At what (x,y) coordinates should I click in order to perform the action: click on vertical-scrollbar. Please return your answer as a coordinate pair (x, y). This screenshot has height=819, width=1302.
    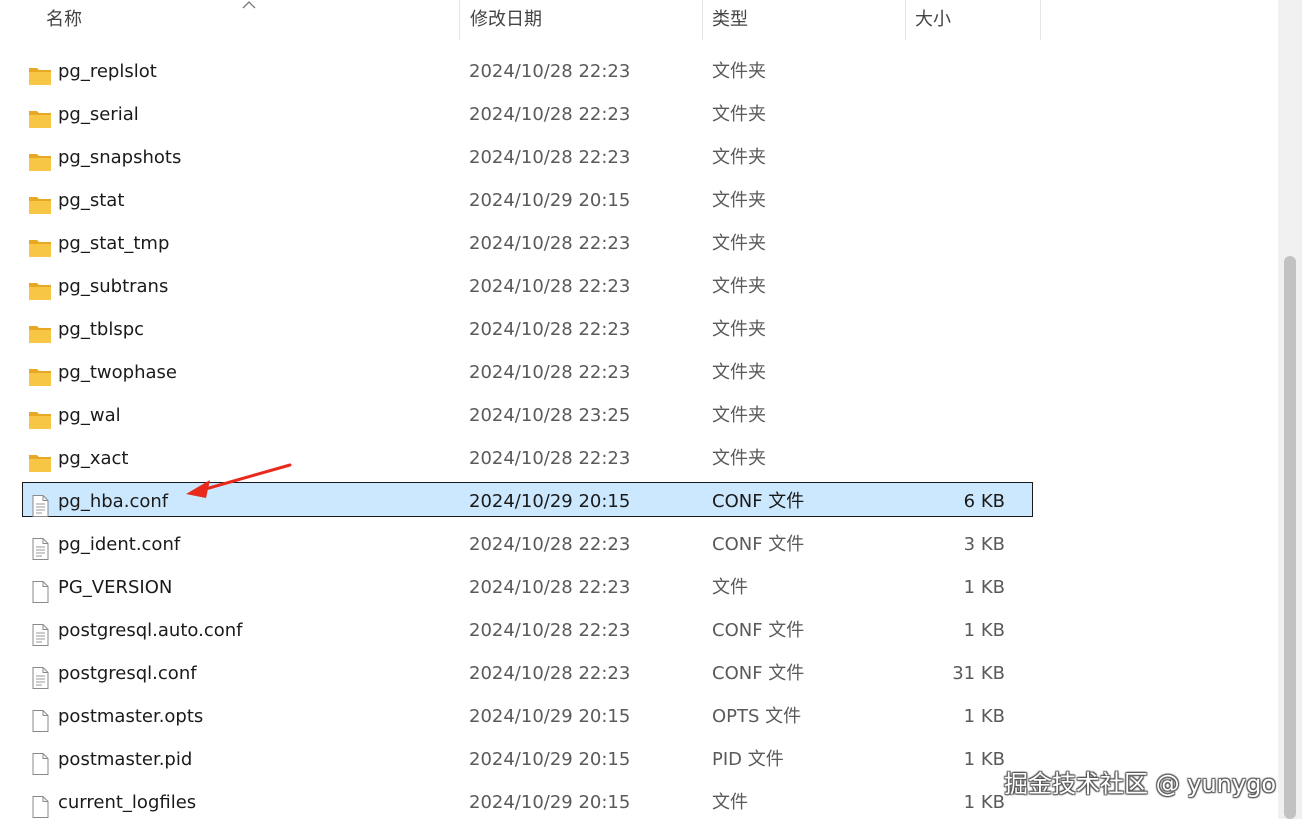
    Looking at the image, I should click on (1290, 409).